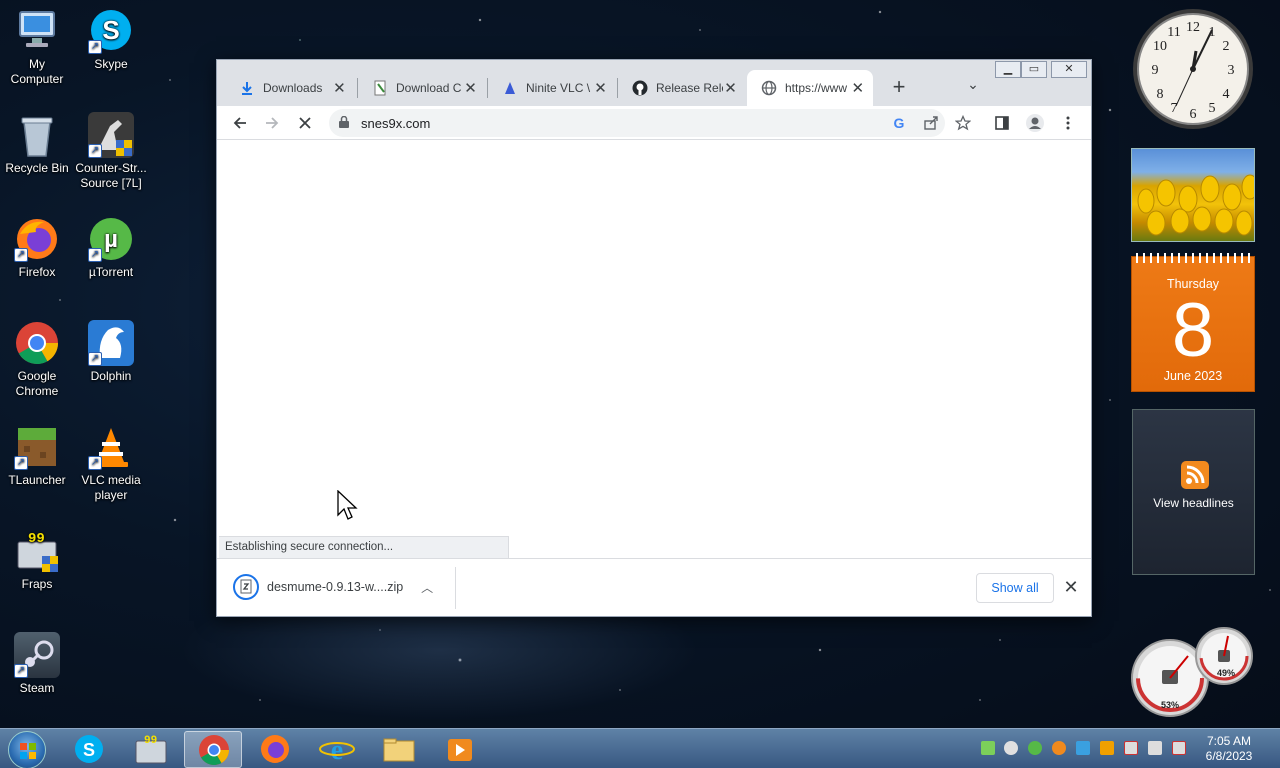  I want to click on desktop-icon-tlauncher: ↗ TLauncher, so click(37, 456).